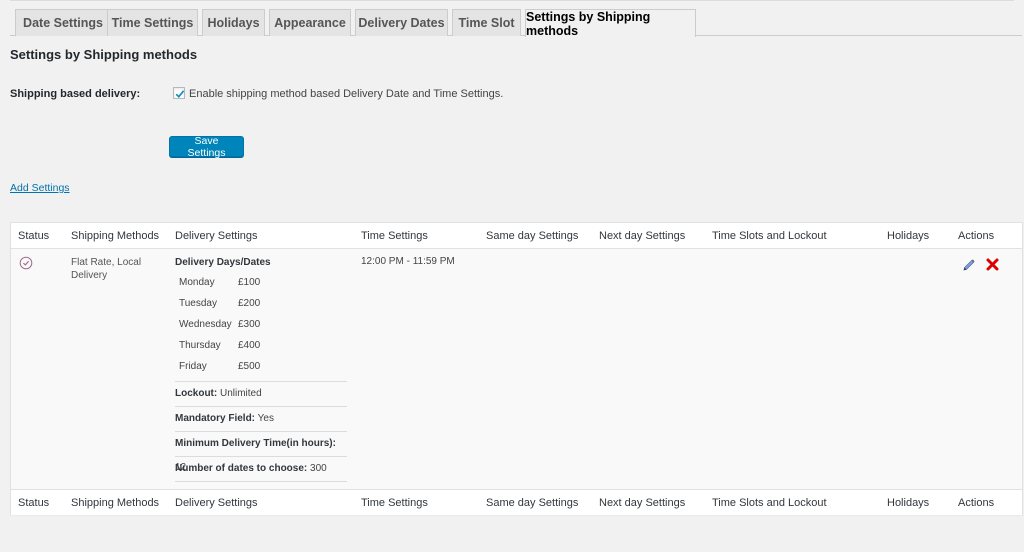  Describe the element at coordinates (642, 503) in the screenshot. I see `column-footer-next-day-settings: Next day Settings` at that location.